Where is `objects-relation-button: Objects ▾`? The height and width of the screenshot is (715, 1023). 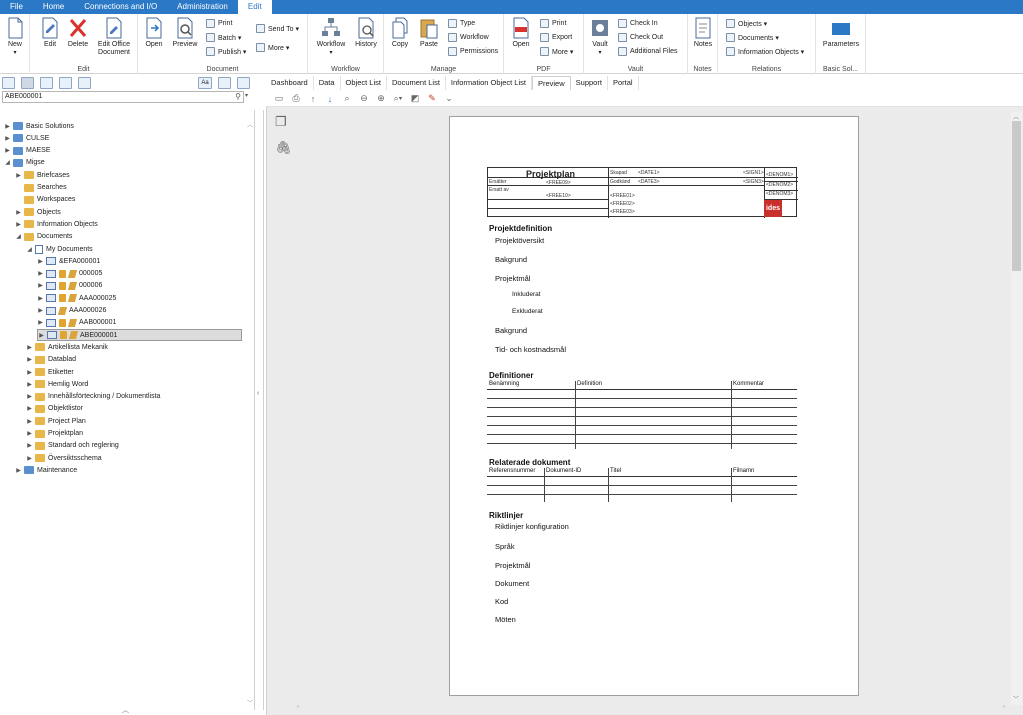 objects-relation-button: Objects ▾ is located at coordinates (746, 23).